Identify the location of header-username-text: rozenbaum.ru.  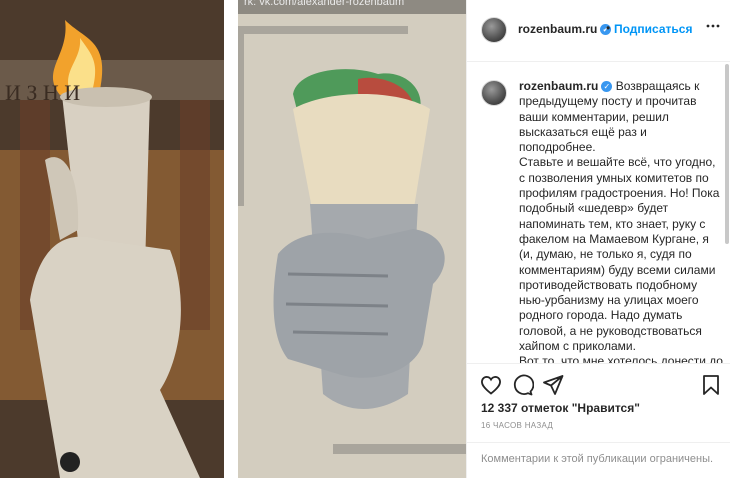
(557, 29).